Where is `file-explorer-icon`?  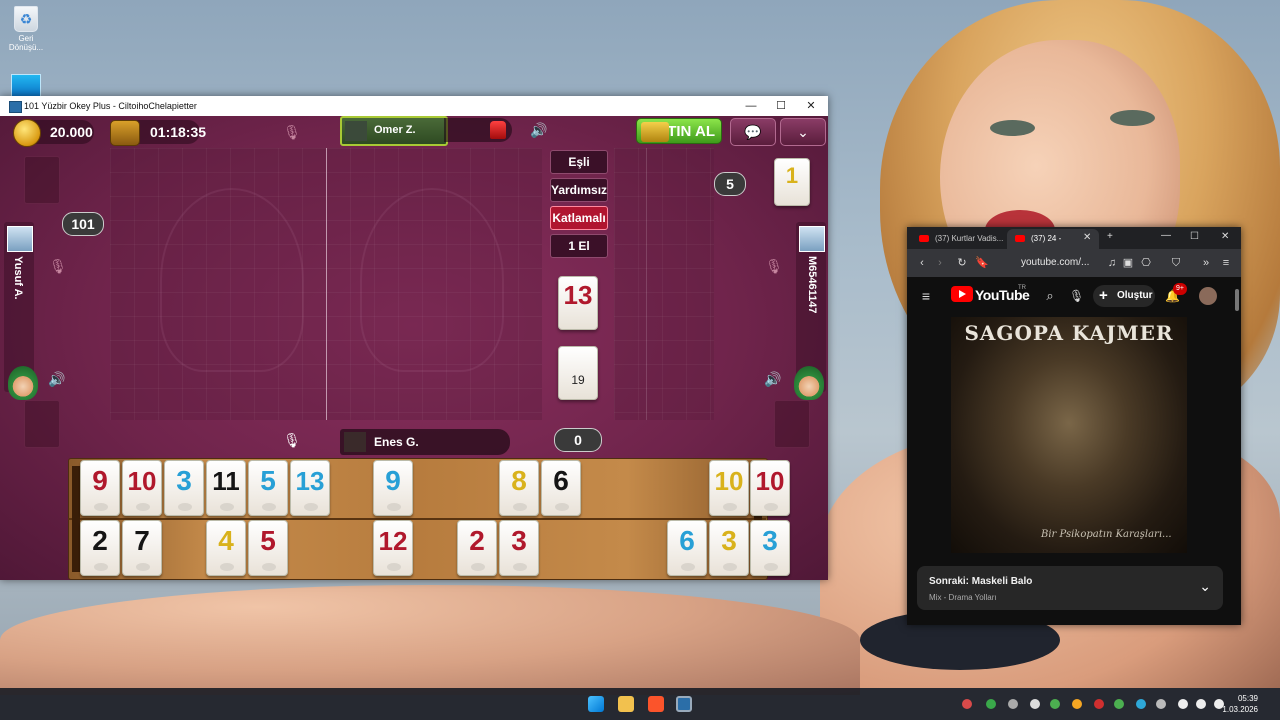 file-explorer-icon is located at coordinates (626, 704).